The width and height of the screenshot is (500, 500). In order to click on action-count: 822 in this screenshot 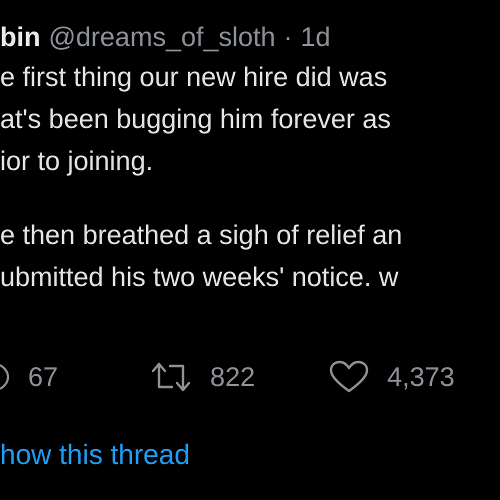, I will do `click(233, 377)`.